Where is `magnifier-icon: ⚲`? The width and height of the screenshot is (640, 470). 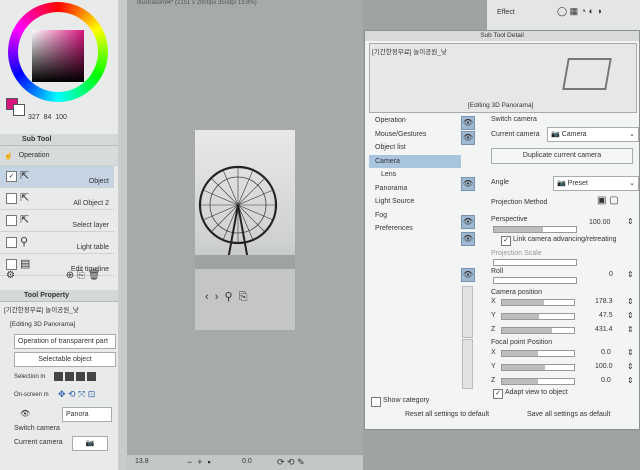
magnifier-icon: ⚲ is located at coordinates (24, 242).